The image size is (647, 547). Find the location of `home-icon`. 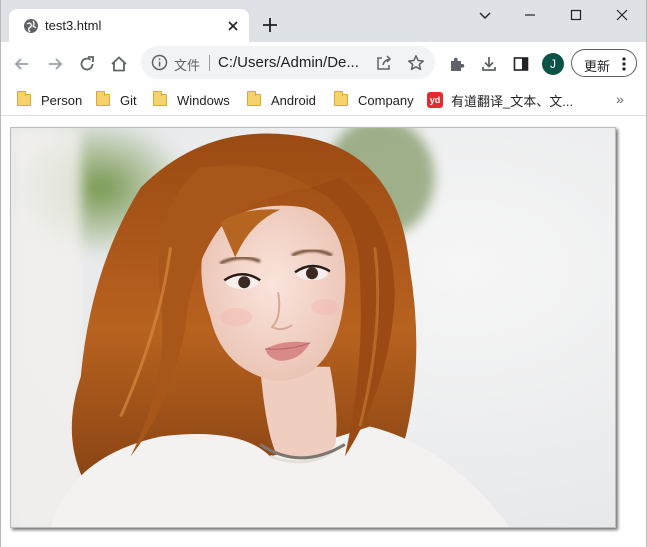

home-icon is located at coordinates (119, 64).